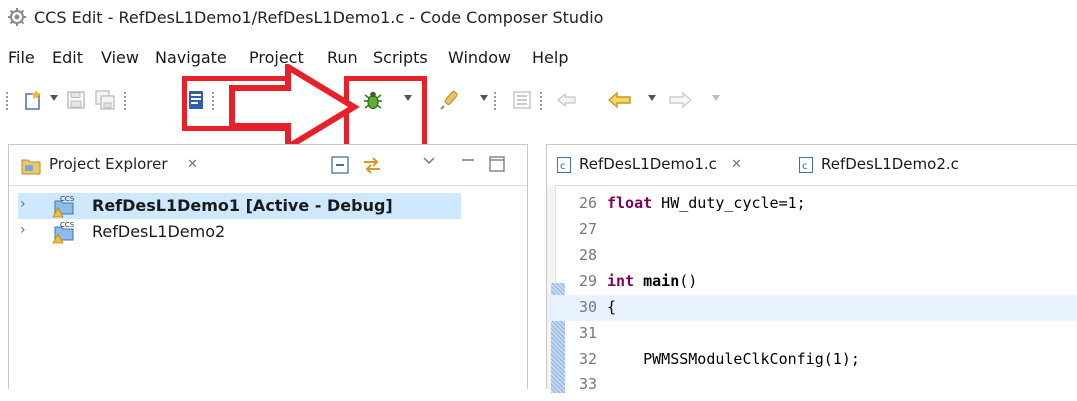 The height and width of the screenshot is (401, 1077). I want to click on line-number: 29, so click(588, 281).